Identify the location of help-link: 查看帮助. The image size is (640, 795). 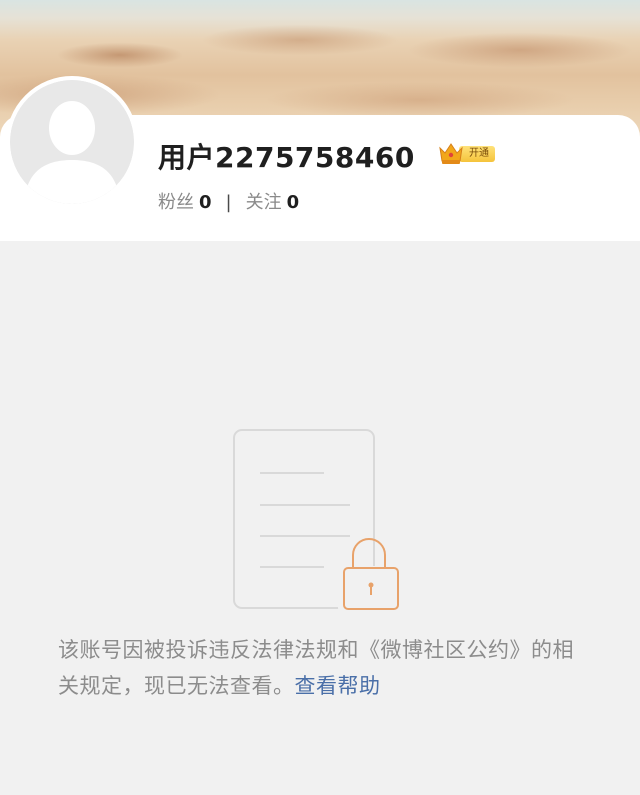
(338, 686).